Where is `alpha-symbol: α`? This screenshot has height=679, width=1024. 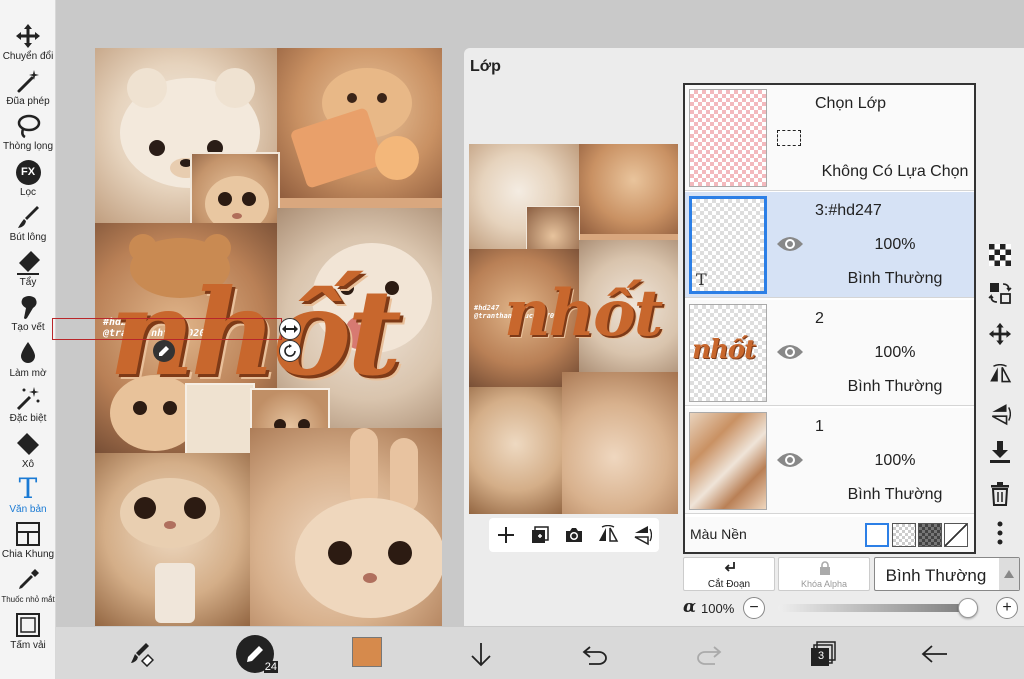
alpha-symbol: α is located at coordinates (690, 607).